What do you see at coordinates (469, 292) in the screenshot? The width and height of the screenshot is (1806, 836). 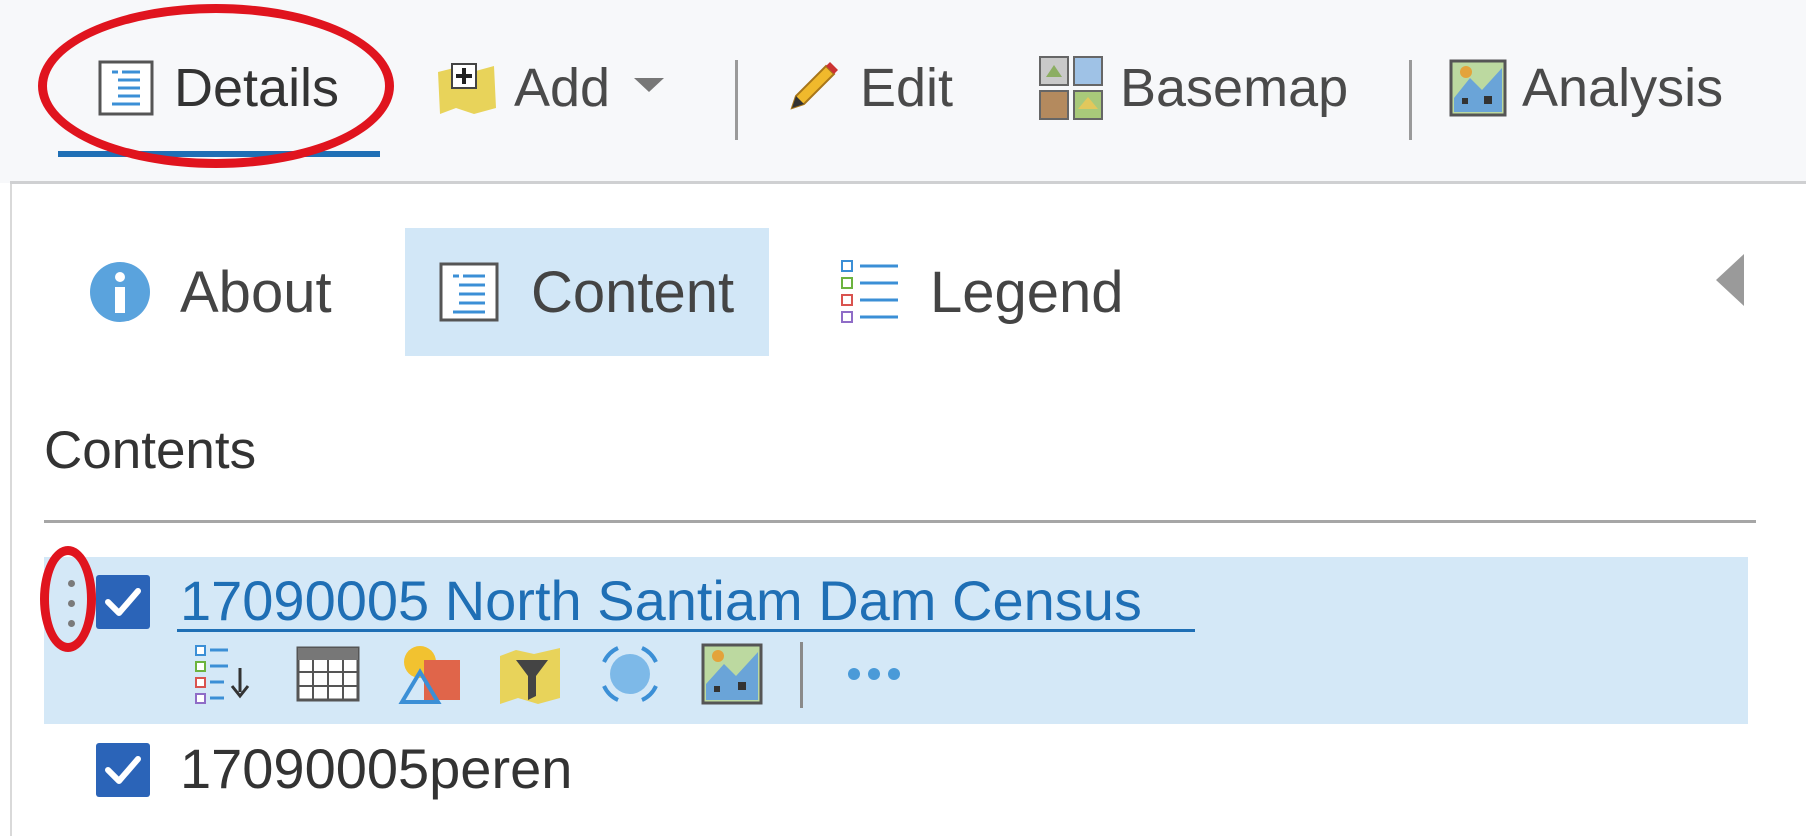 I see `content-icon` at bounding box center [469, 292].